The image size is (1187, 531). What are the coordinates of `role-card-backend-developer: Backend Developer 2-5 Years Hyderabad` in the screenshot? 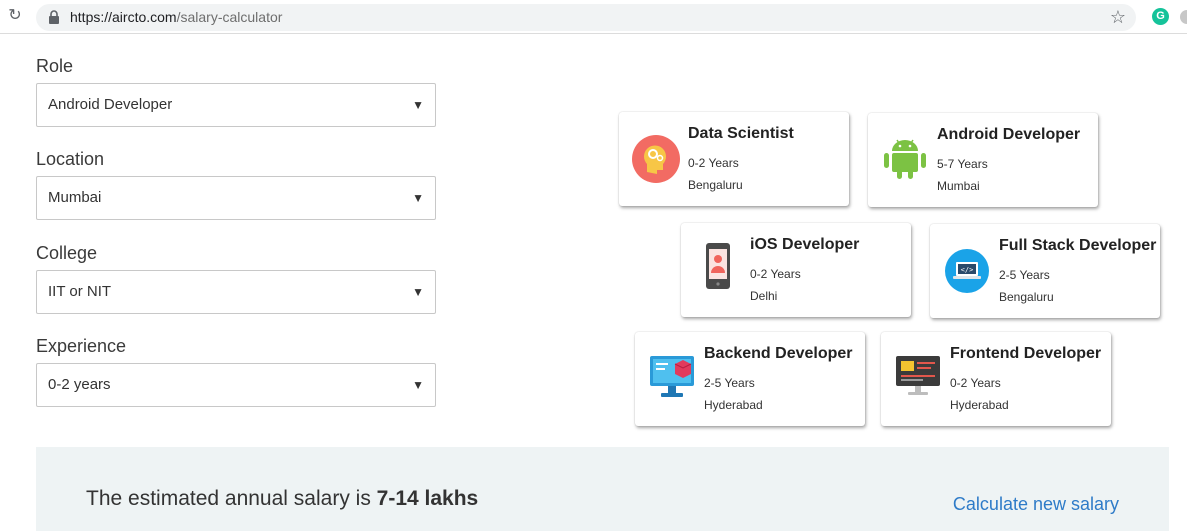 It's located at (750, 379).